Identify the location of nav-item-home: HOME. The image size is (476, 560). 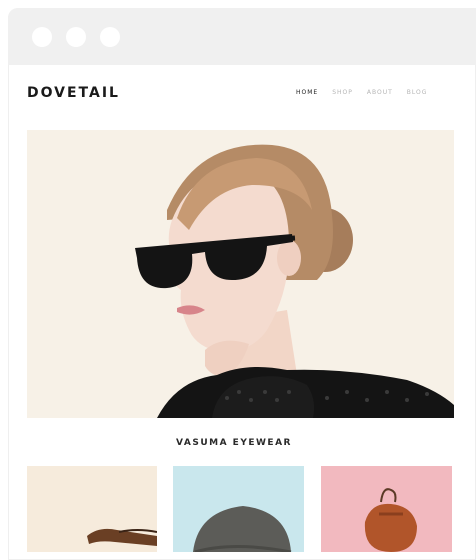
(307, 92).